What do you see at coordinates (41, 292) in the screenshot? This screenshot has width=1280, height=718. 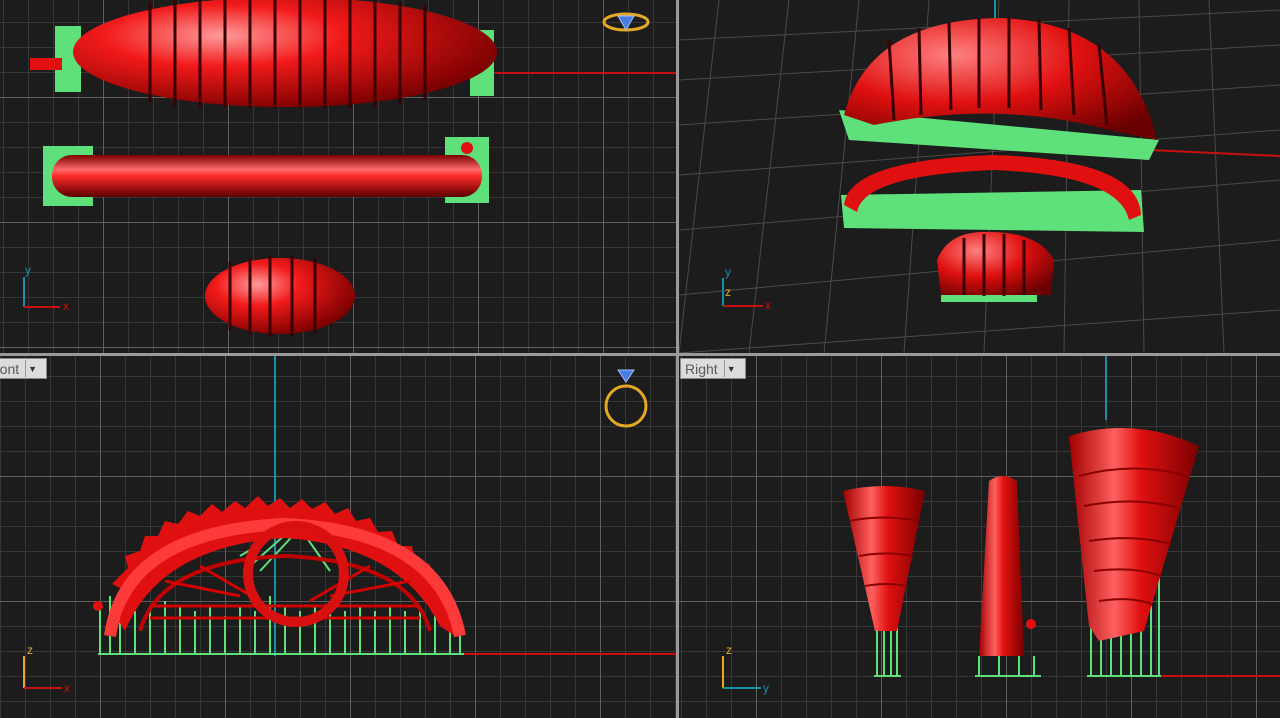 I see `axis-indicator` at bounding box center [41, 292].